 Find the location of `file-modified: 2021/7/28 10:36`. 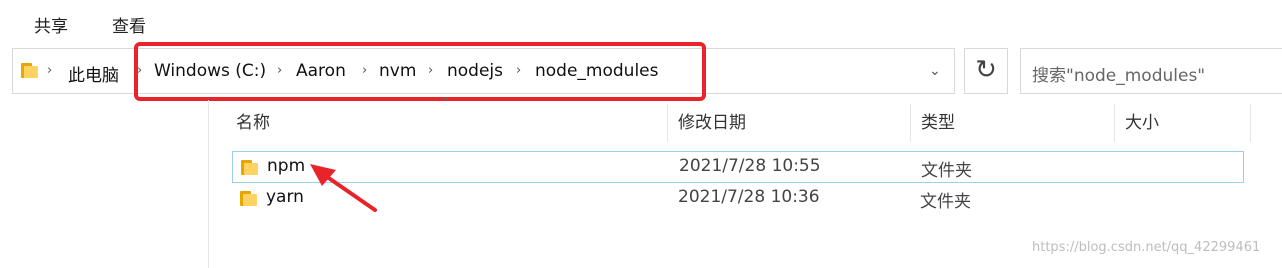

file-modified: 2021/7/28 10:36 is located at coordinates (749, 197).